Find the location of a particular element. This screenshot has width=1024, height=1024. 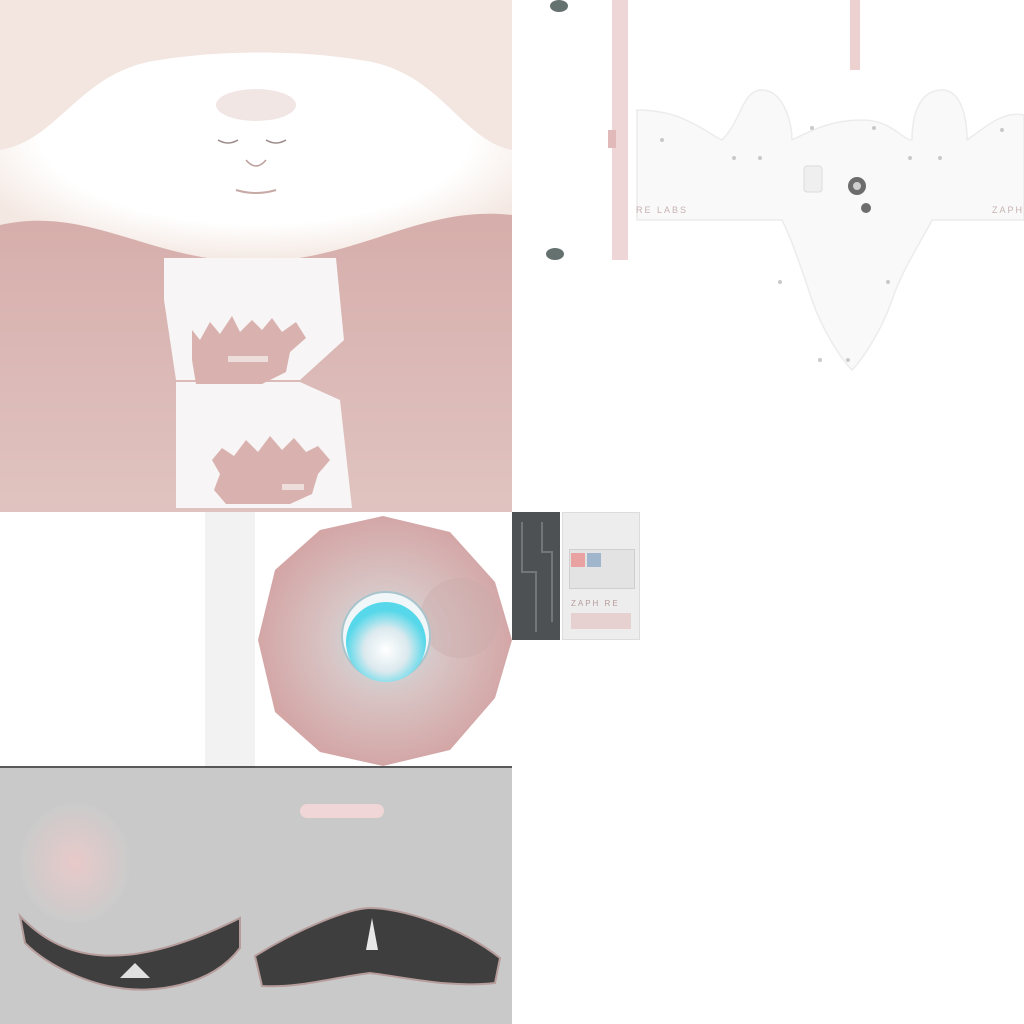

panel-lines is located at coordinates (537, 577).